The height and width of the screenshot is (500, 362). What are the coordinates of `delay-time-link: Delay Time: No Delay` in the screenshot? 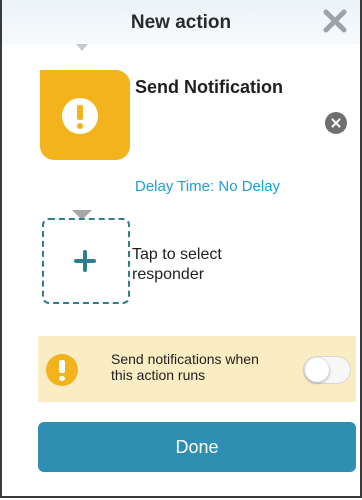 It's located at (207, 186).